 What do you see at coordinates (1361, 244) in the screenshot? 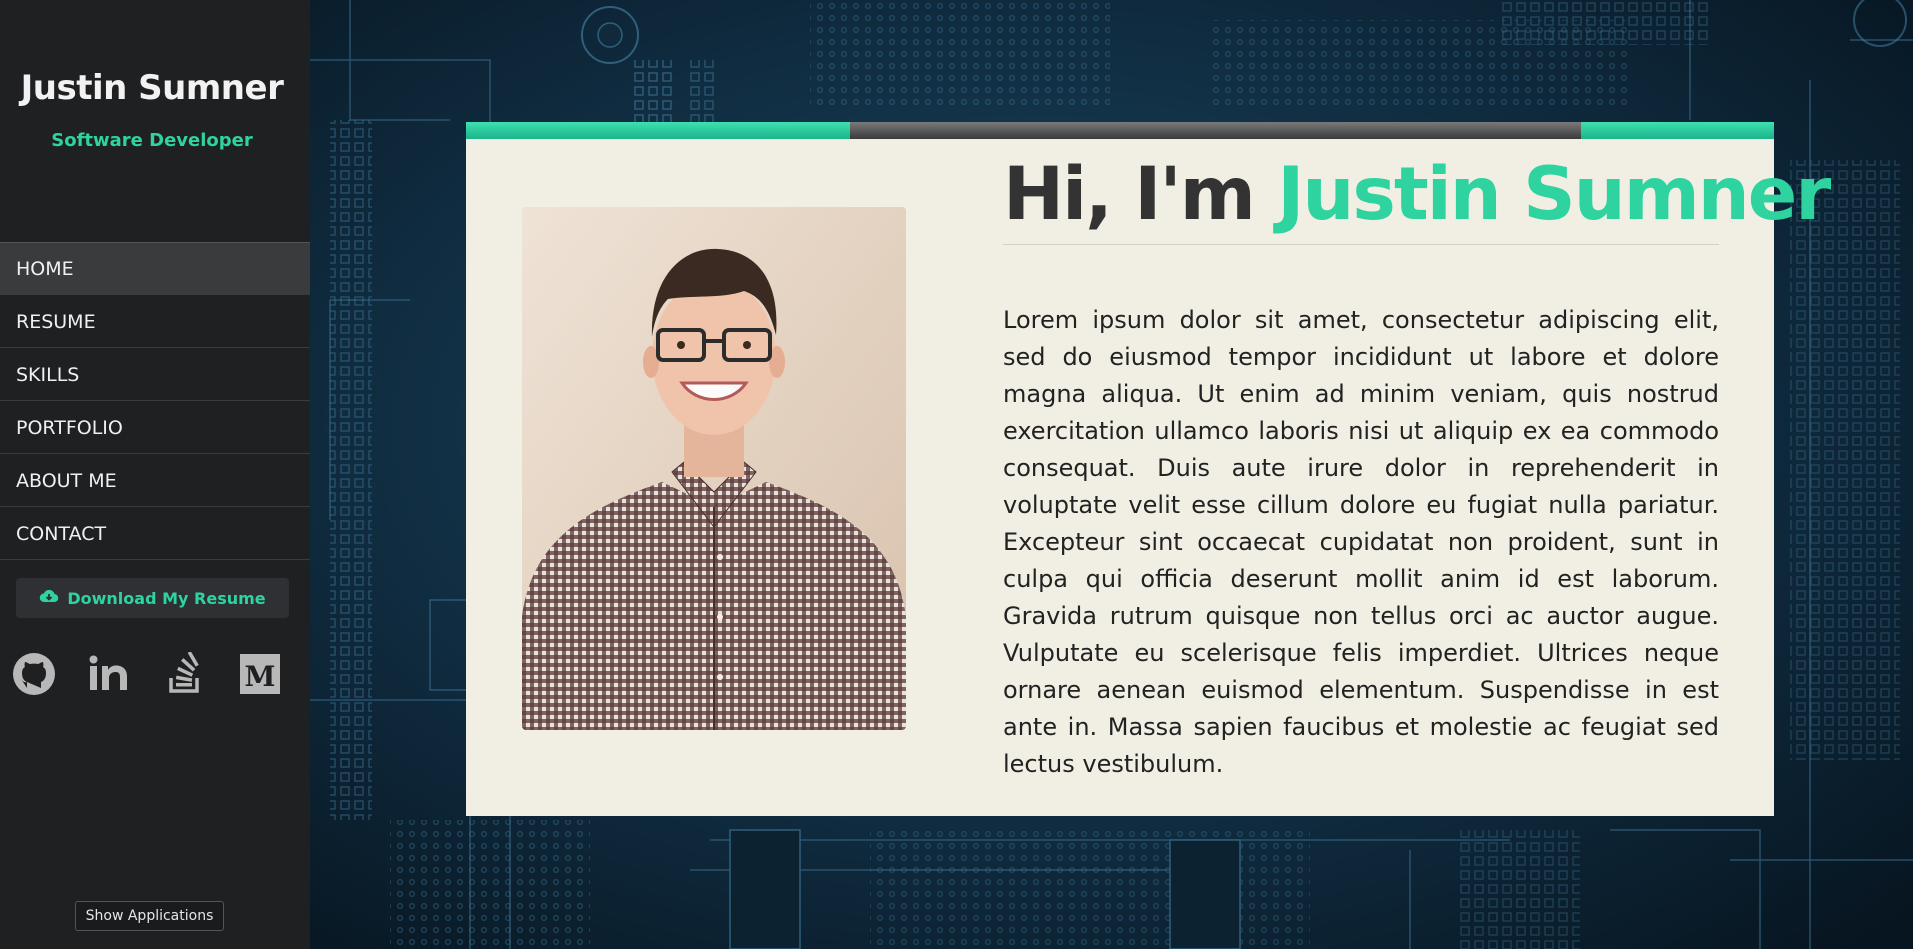
I see `heading-divider` at bounding box center [1361, 244].